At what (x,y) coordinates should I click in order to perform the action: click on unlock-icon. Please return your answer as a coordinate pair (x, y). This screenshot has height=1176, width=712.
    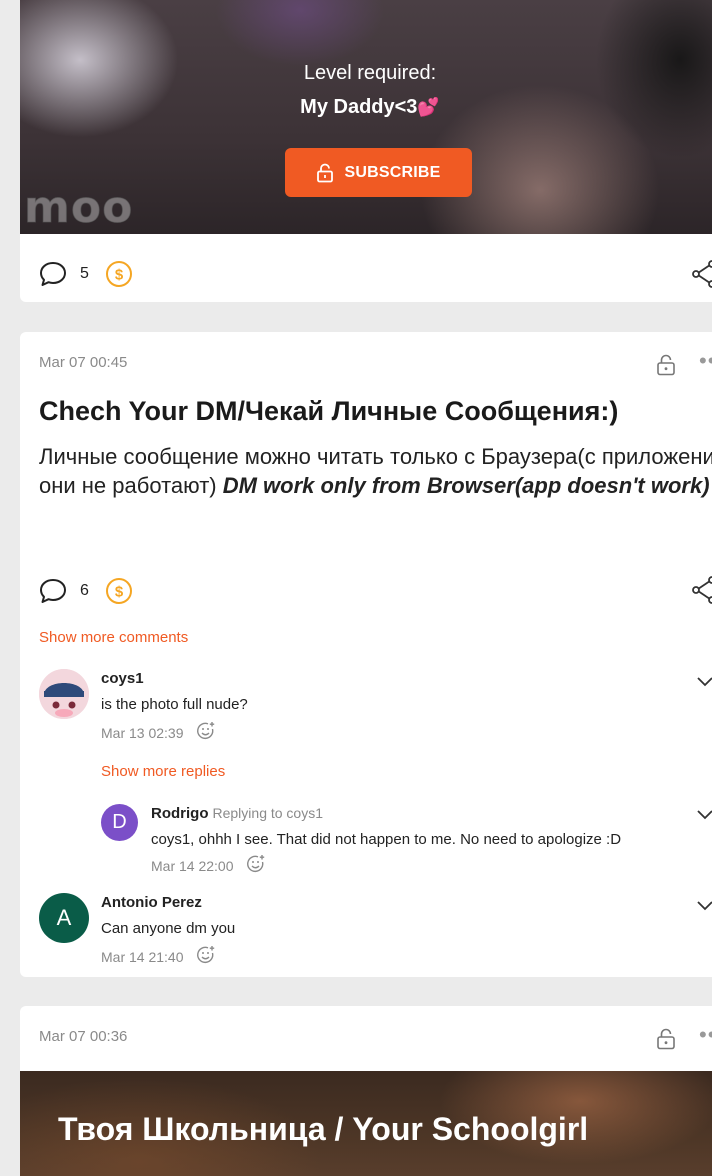
    Looking at the image, I should click on (325, 173).